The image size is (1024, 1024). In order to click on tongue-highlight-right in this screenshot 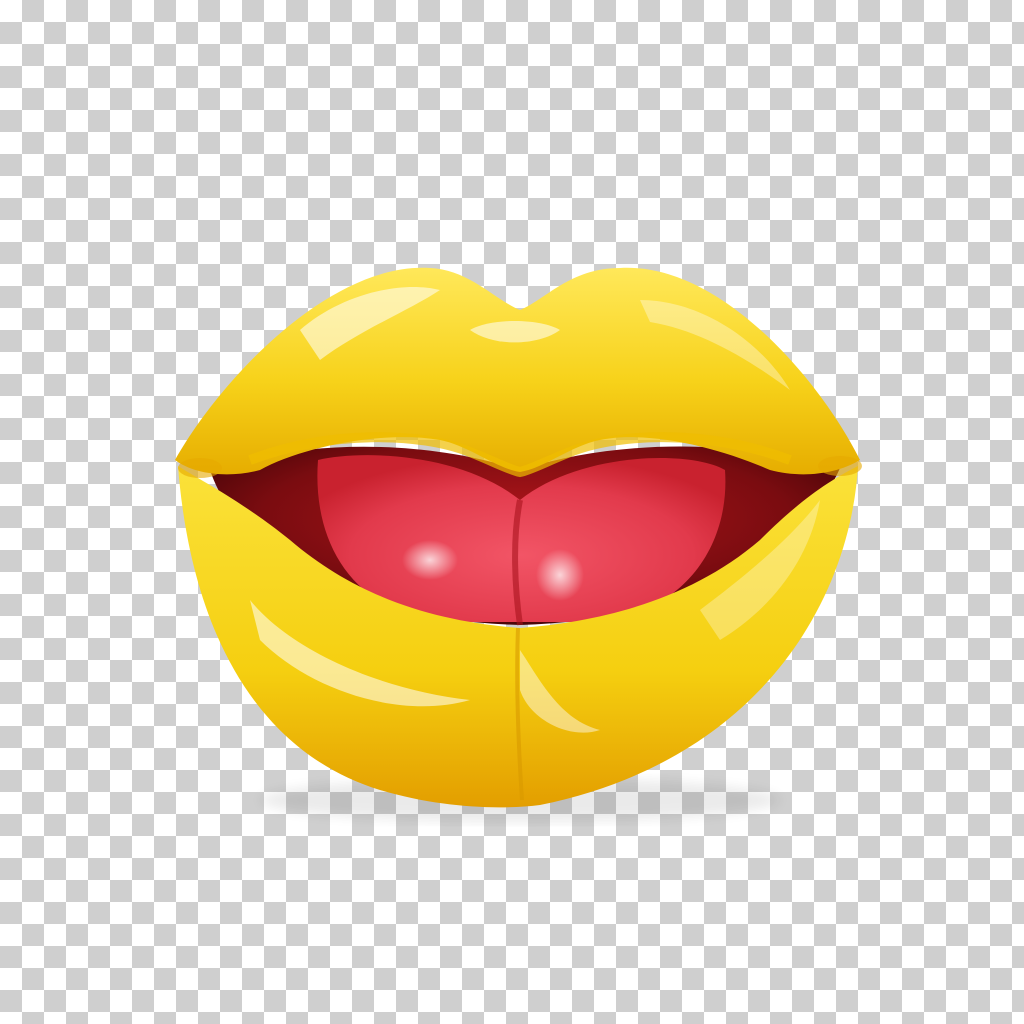, I will do `click(560, 575)`.